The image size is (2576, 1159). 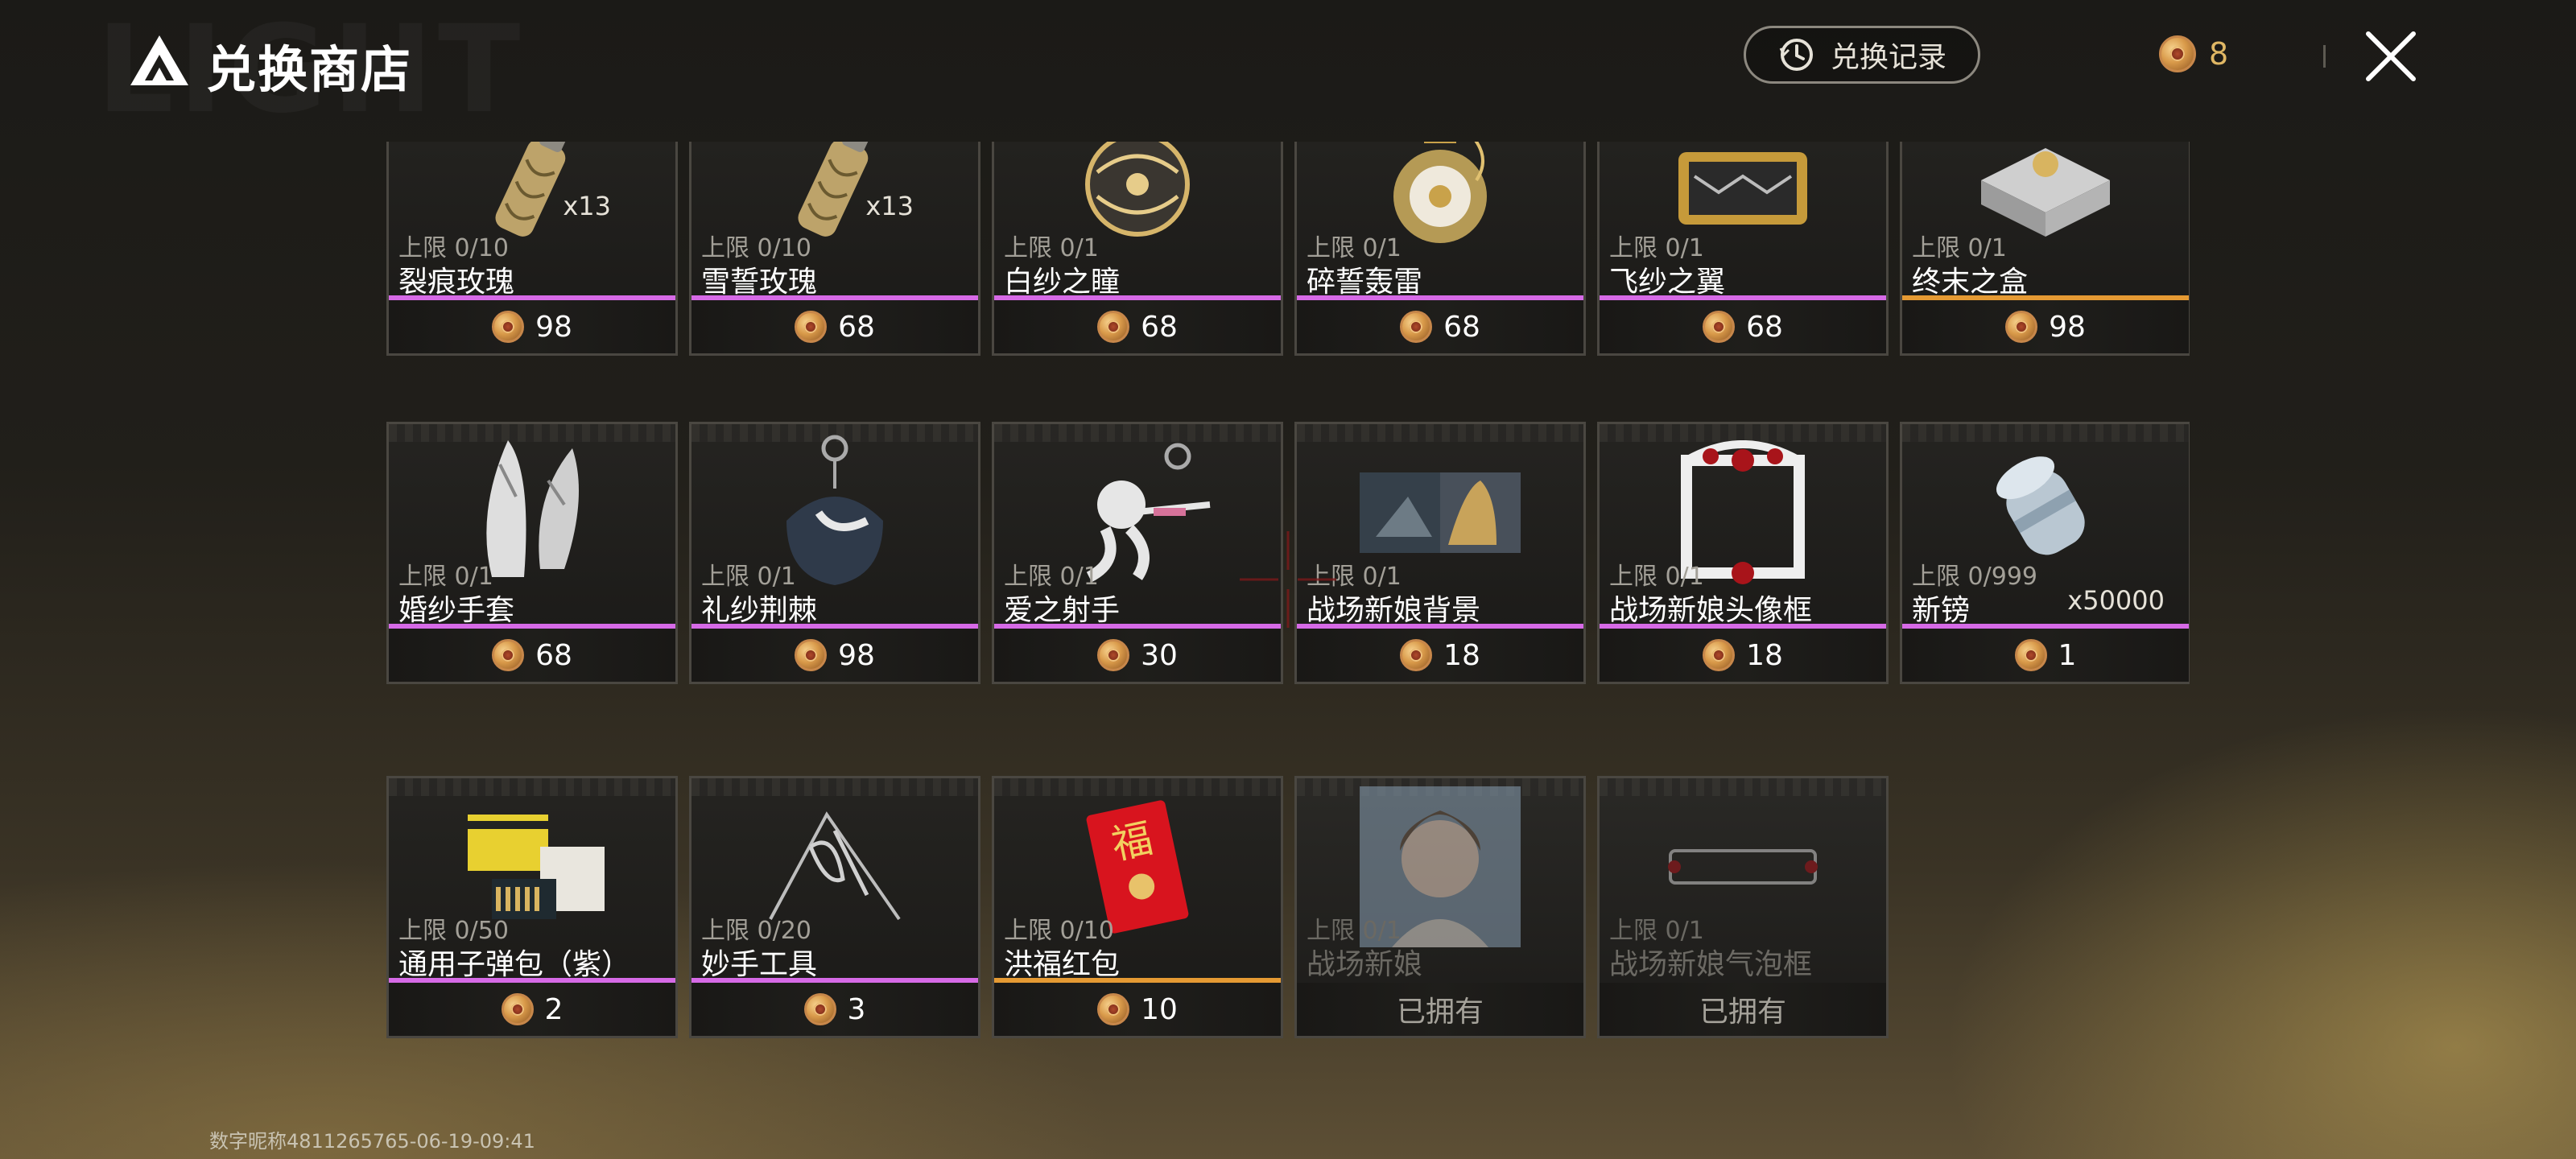 I want to click on shop-item-card: x50000 上限 0/999 新镑 1, so click(x=2045, y=553).